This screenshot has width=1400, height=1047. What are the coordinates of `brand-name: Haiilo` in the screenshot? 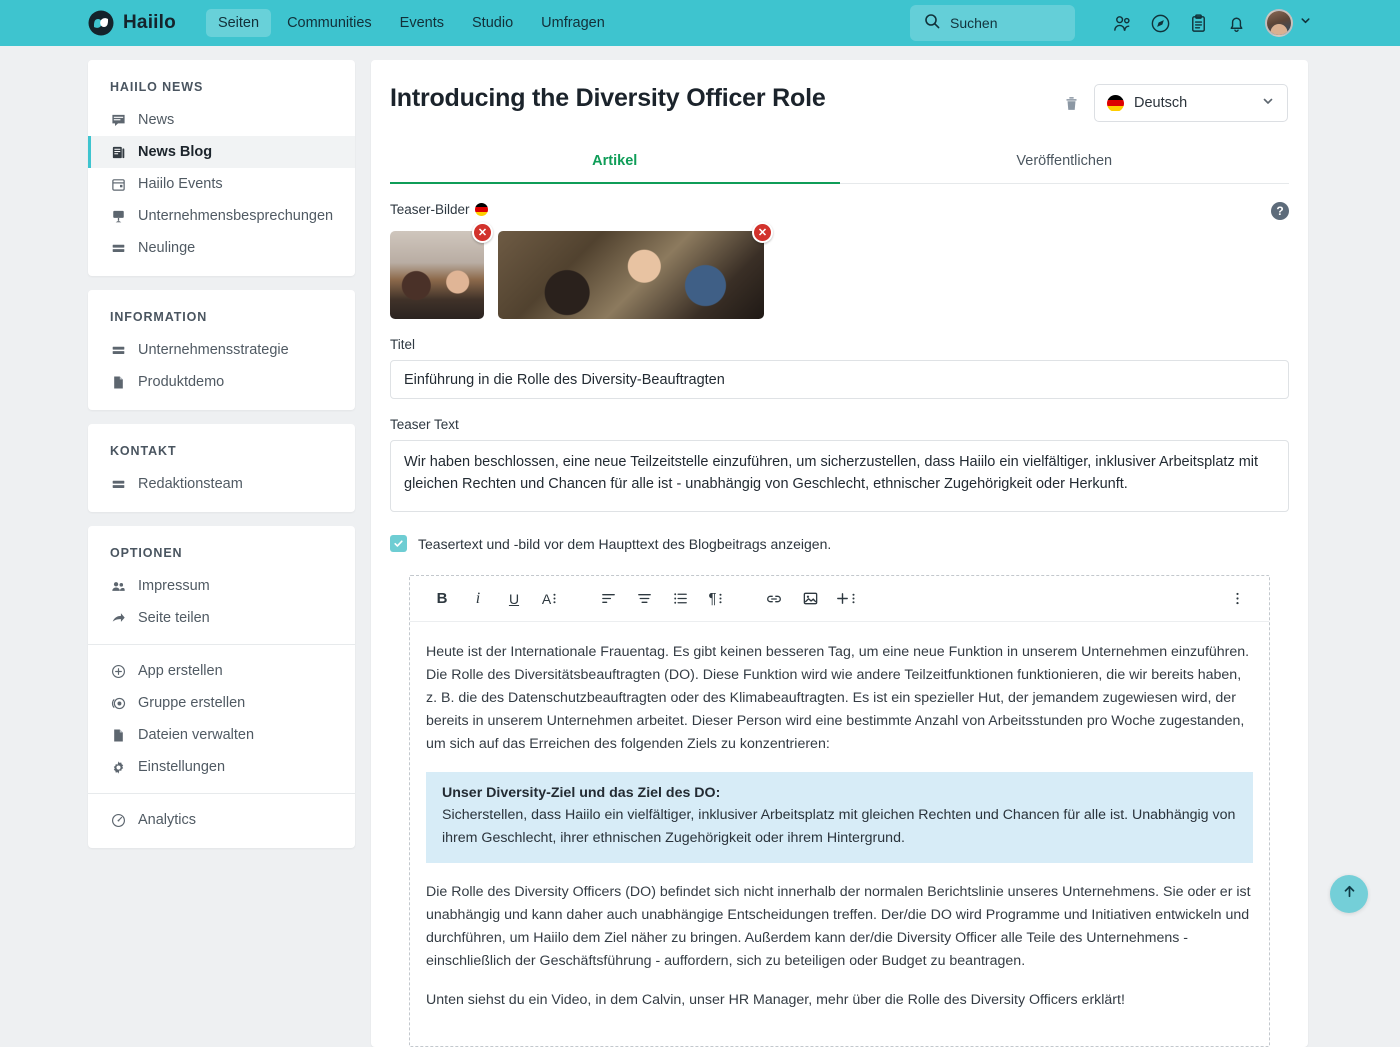 It's located at (149, 22).